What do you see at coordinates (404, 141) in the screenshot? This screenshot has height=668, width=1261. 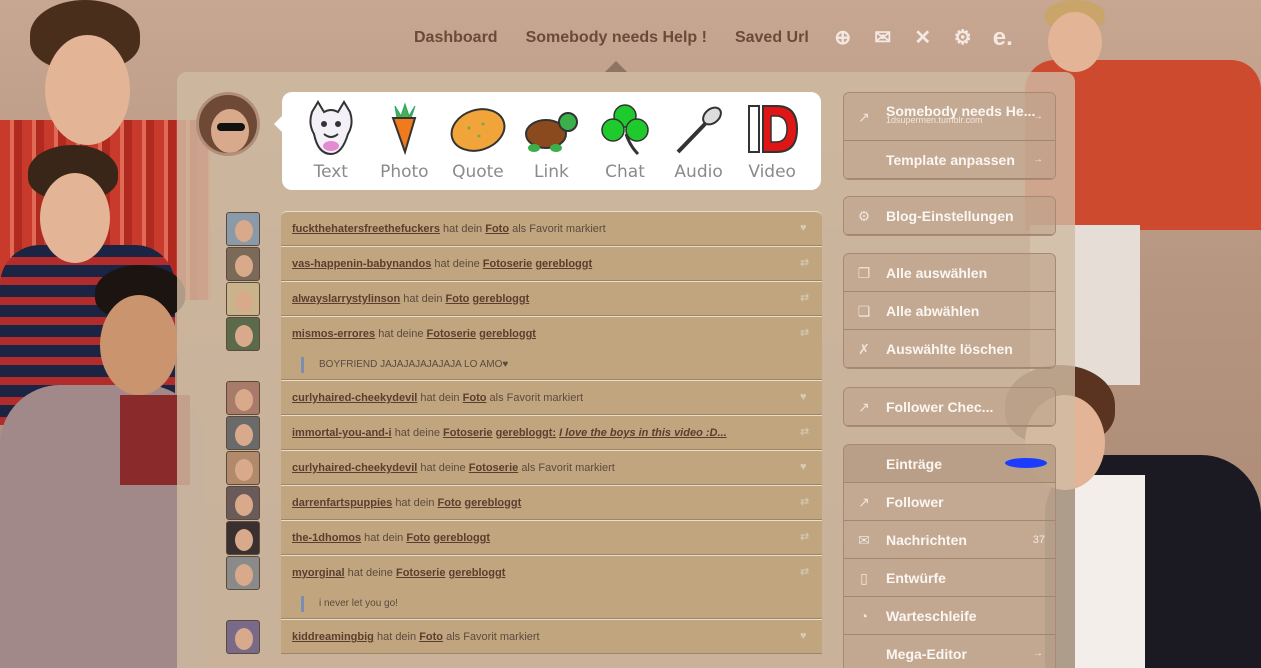 I see `post-type-photo: Photo` at bounding box center [404, 141].